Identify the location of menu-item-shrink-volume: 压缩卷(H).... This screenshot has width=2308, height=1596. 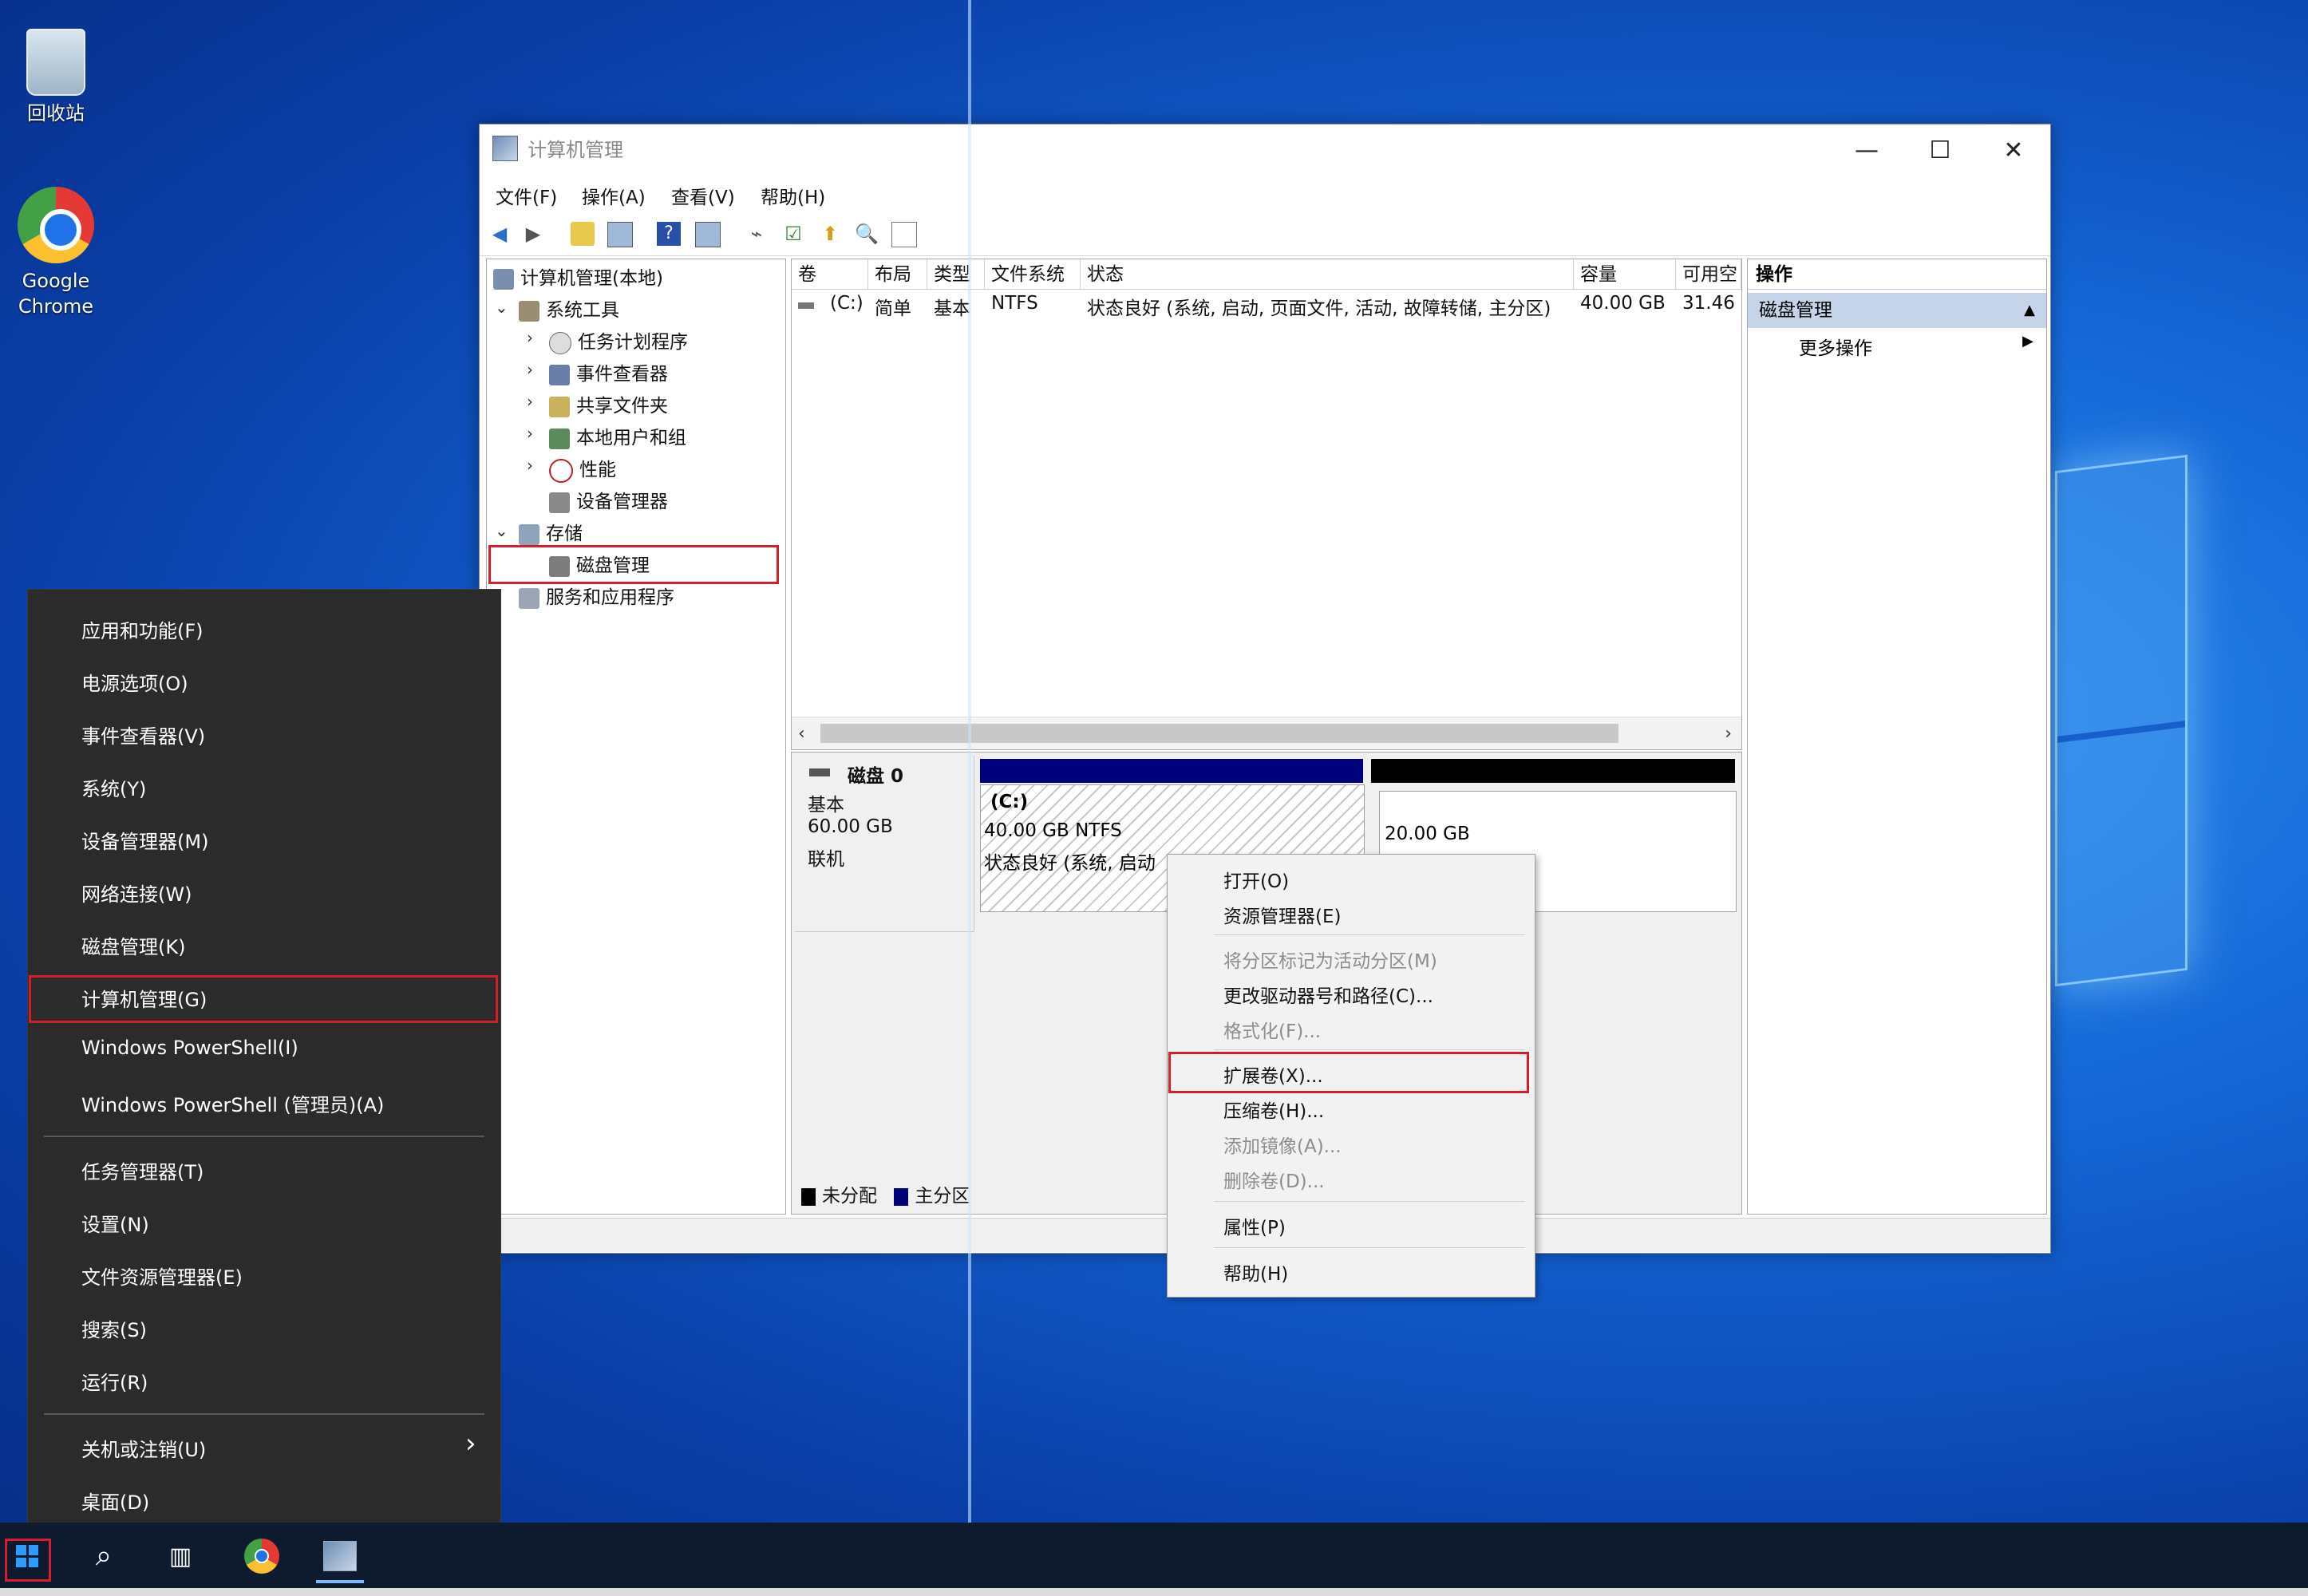
(1274, 1109).